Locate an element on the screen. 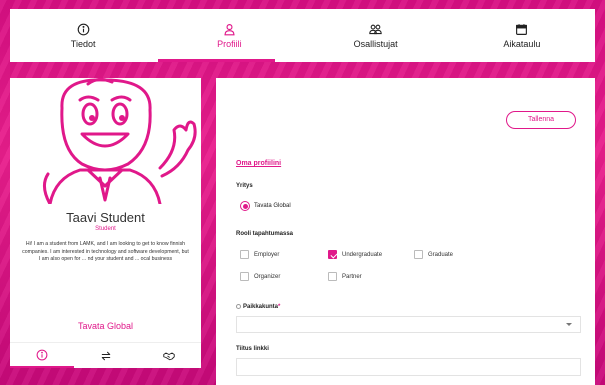  profile-card-tabs is located at coordinates (105, 355).